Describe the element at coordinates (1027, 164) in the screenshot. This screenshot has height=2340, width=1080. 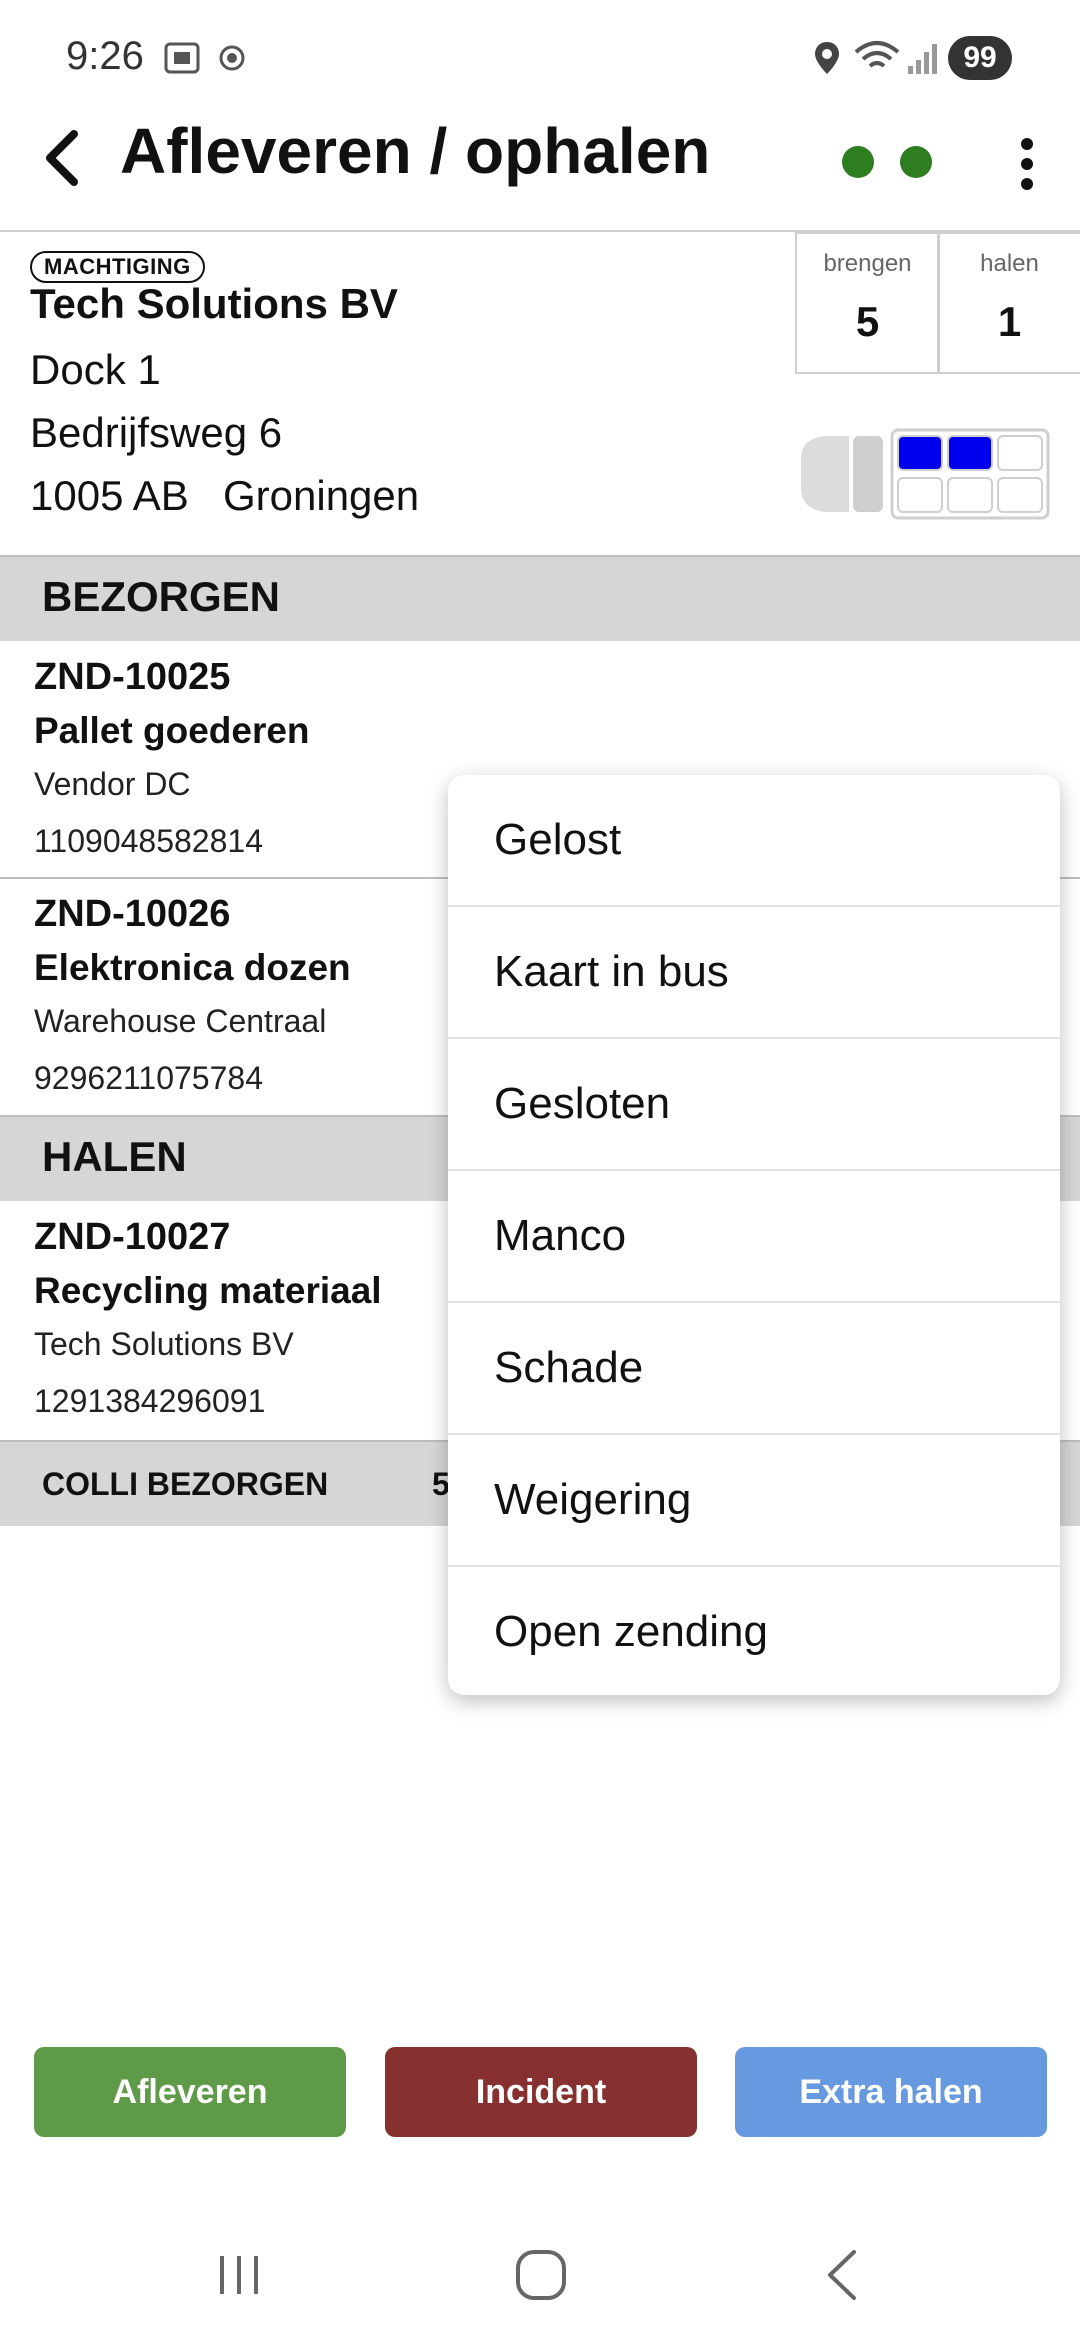
I see `more-options-icon` at that location.